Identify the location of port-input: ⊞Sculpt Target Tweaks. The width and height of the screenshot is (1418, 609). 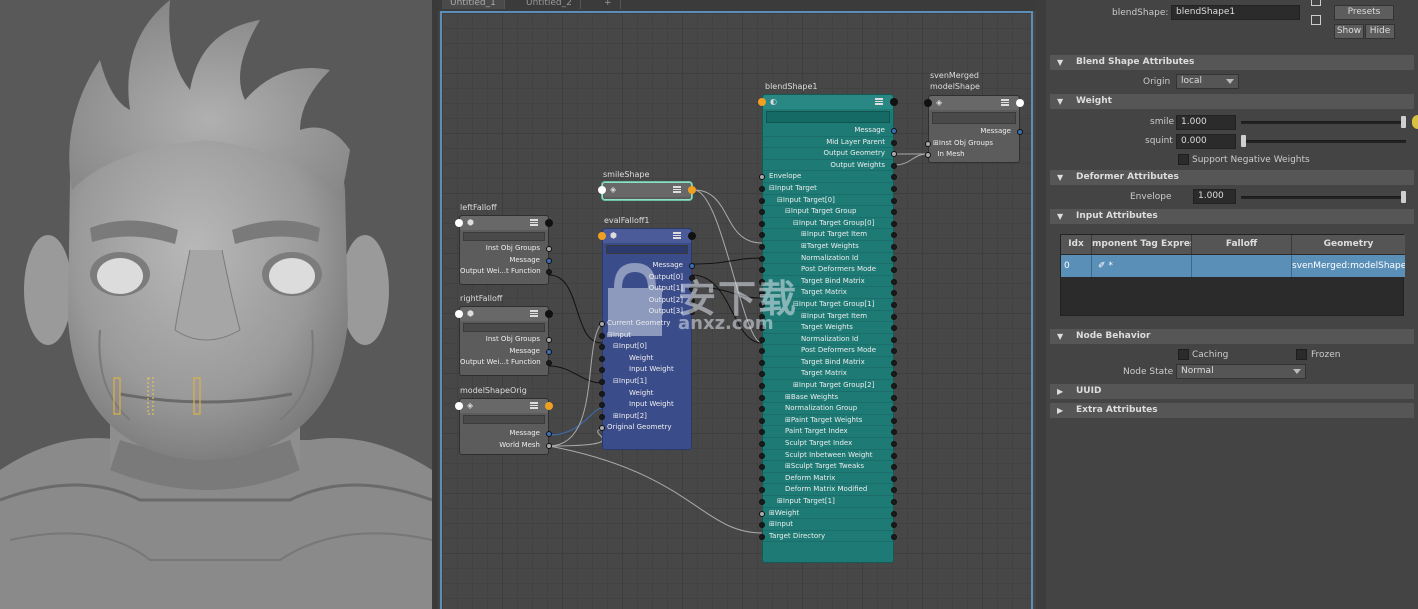
(828, 467).